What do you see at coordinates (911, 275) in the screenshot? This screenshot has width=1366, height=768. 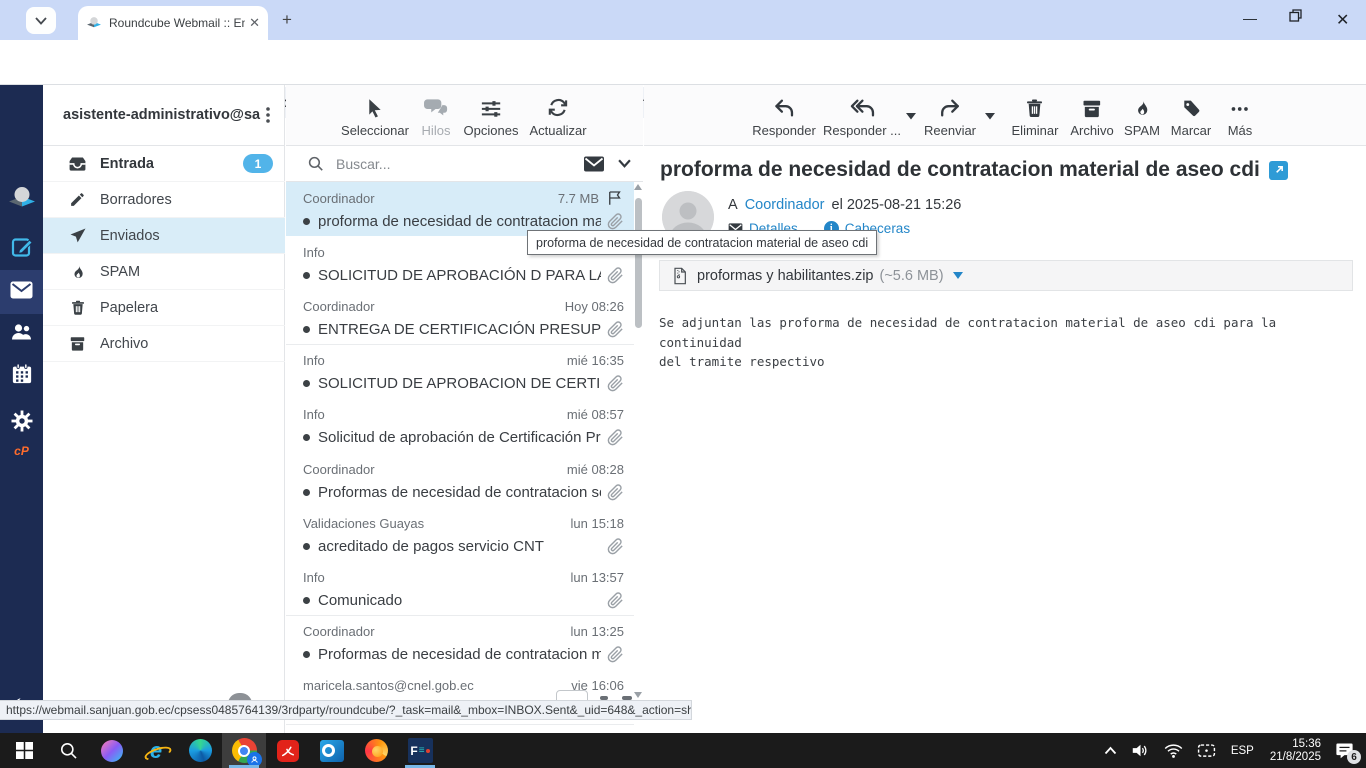 I see `attachment-size: (~5.6 MB)` at bounding box center [911, 275].